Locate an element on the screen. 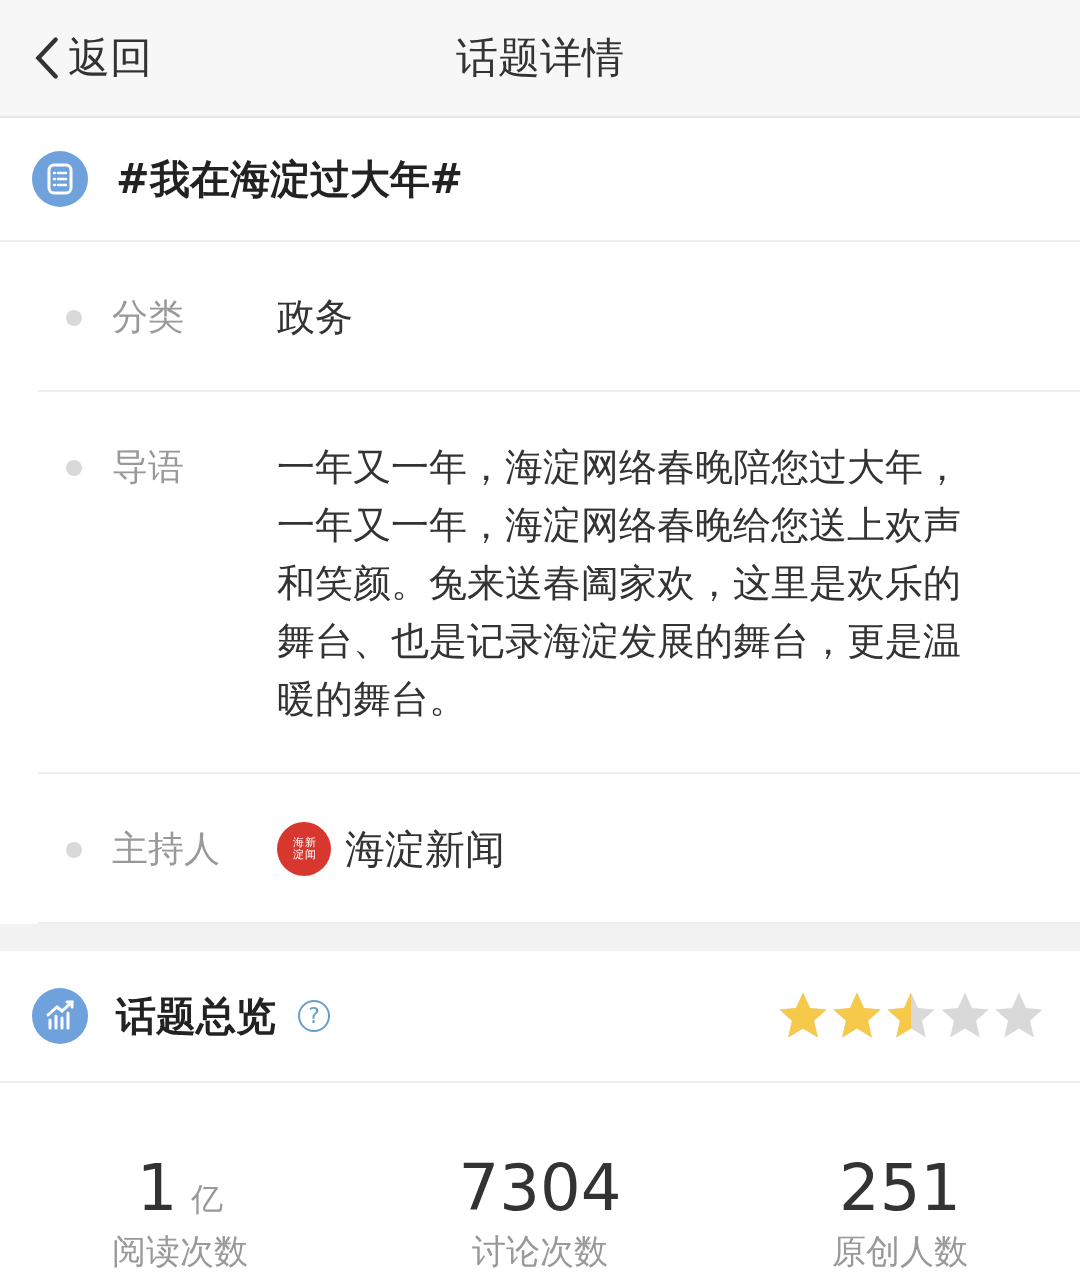 This screenshot has width=1080, height=1279. page-title: 话题详情 is located at coordinates (540, 58).